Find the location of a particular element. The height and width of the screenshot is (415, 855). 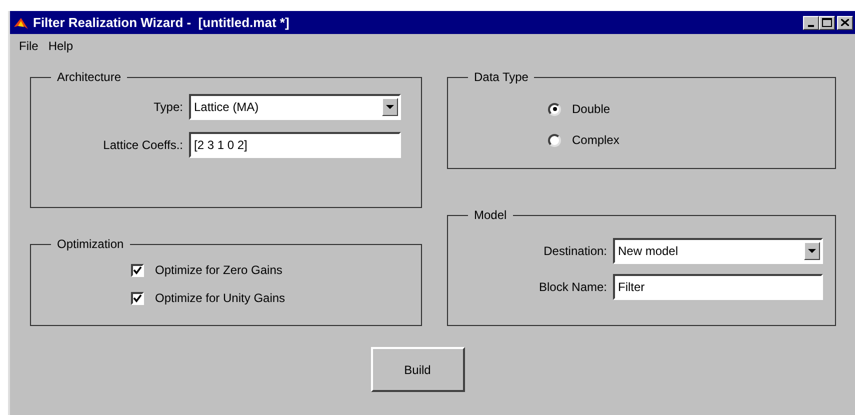

dropdown: New model is located at coordinates (718, 251).